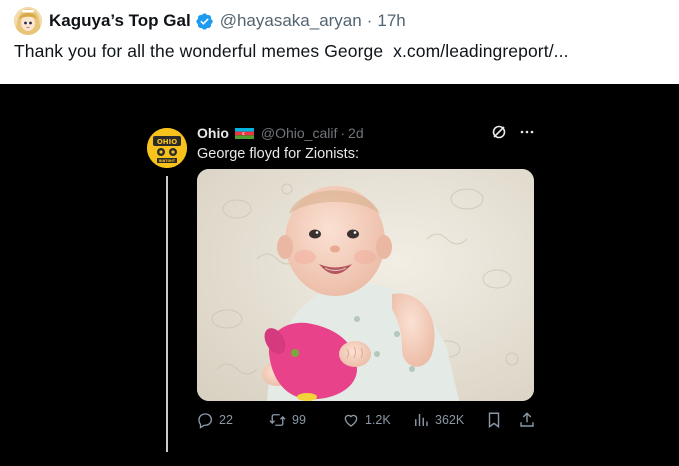 This screenshot has height=466, width=679. What do you see at coordinates (450, 420) in the screenshot?
I see `views-count: 362K` at bounding box center [450, 420].